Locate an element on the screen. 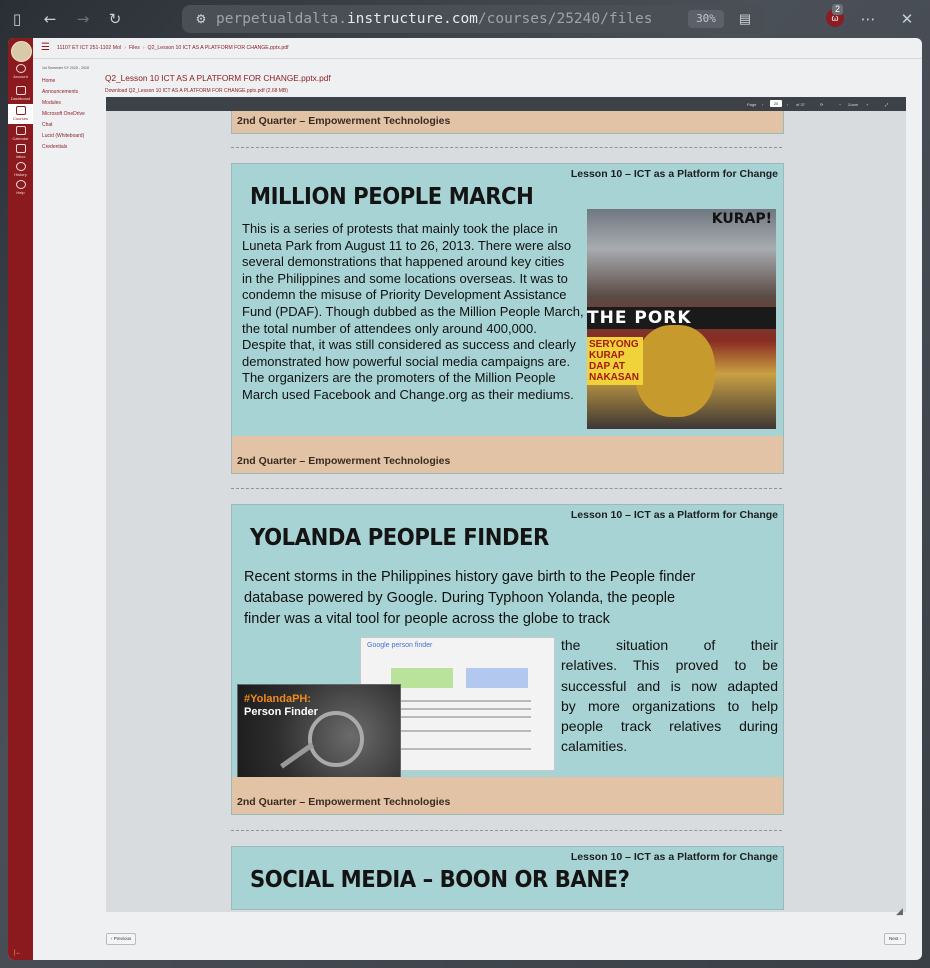 This screenshot has width=930, height=968. nav-calendar: Calendar is located at coordinates (20, 133).